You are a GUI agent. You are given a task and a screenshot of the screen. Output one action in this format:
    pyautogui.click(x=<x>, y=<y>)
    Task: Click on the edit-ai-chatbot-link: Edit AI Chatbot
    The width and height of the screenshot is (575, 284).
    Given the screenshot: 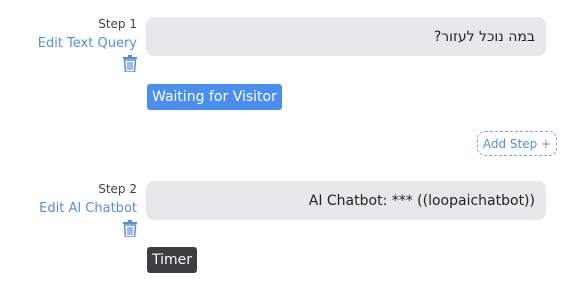 What is the action you would take?
    pyautogui.click(x=68, y=209)
    